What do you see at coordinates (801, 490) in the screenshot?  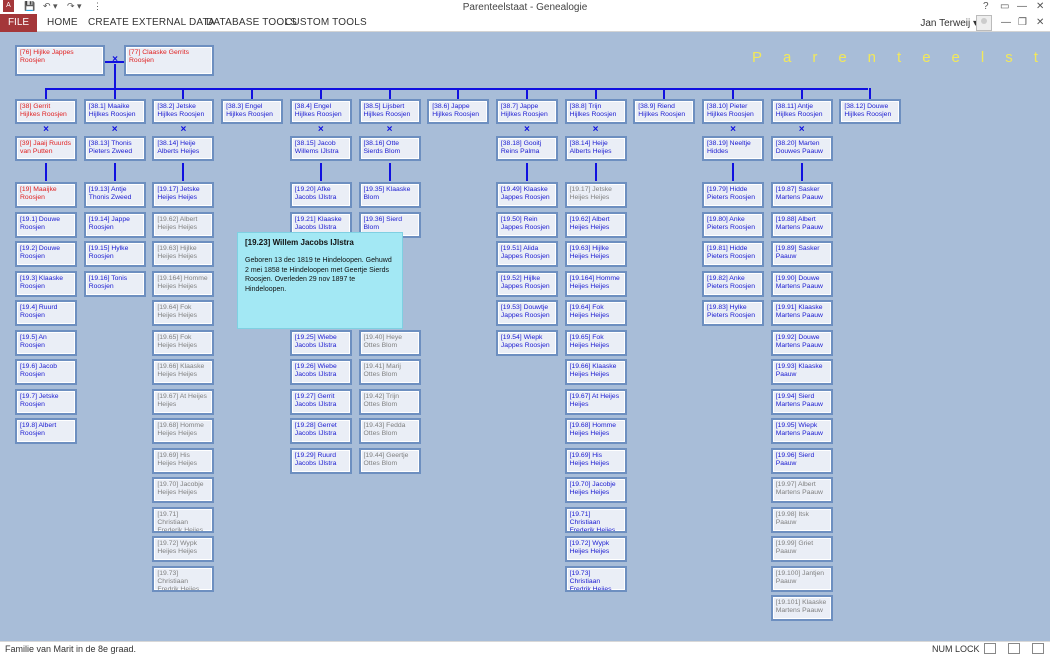 I see `grandchild-card: [19.97] Albert Martens Paauw` at bounding box center [801, 490].